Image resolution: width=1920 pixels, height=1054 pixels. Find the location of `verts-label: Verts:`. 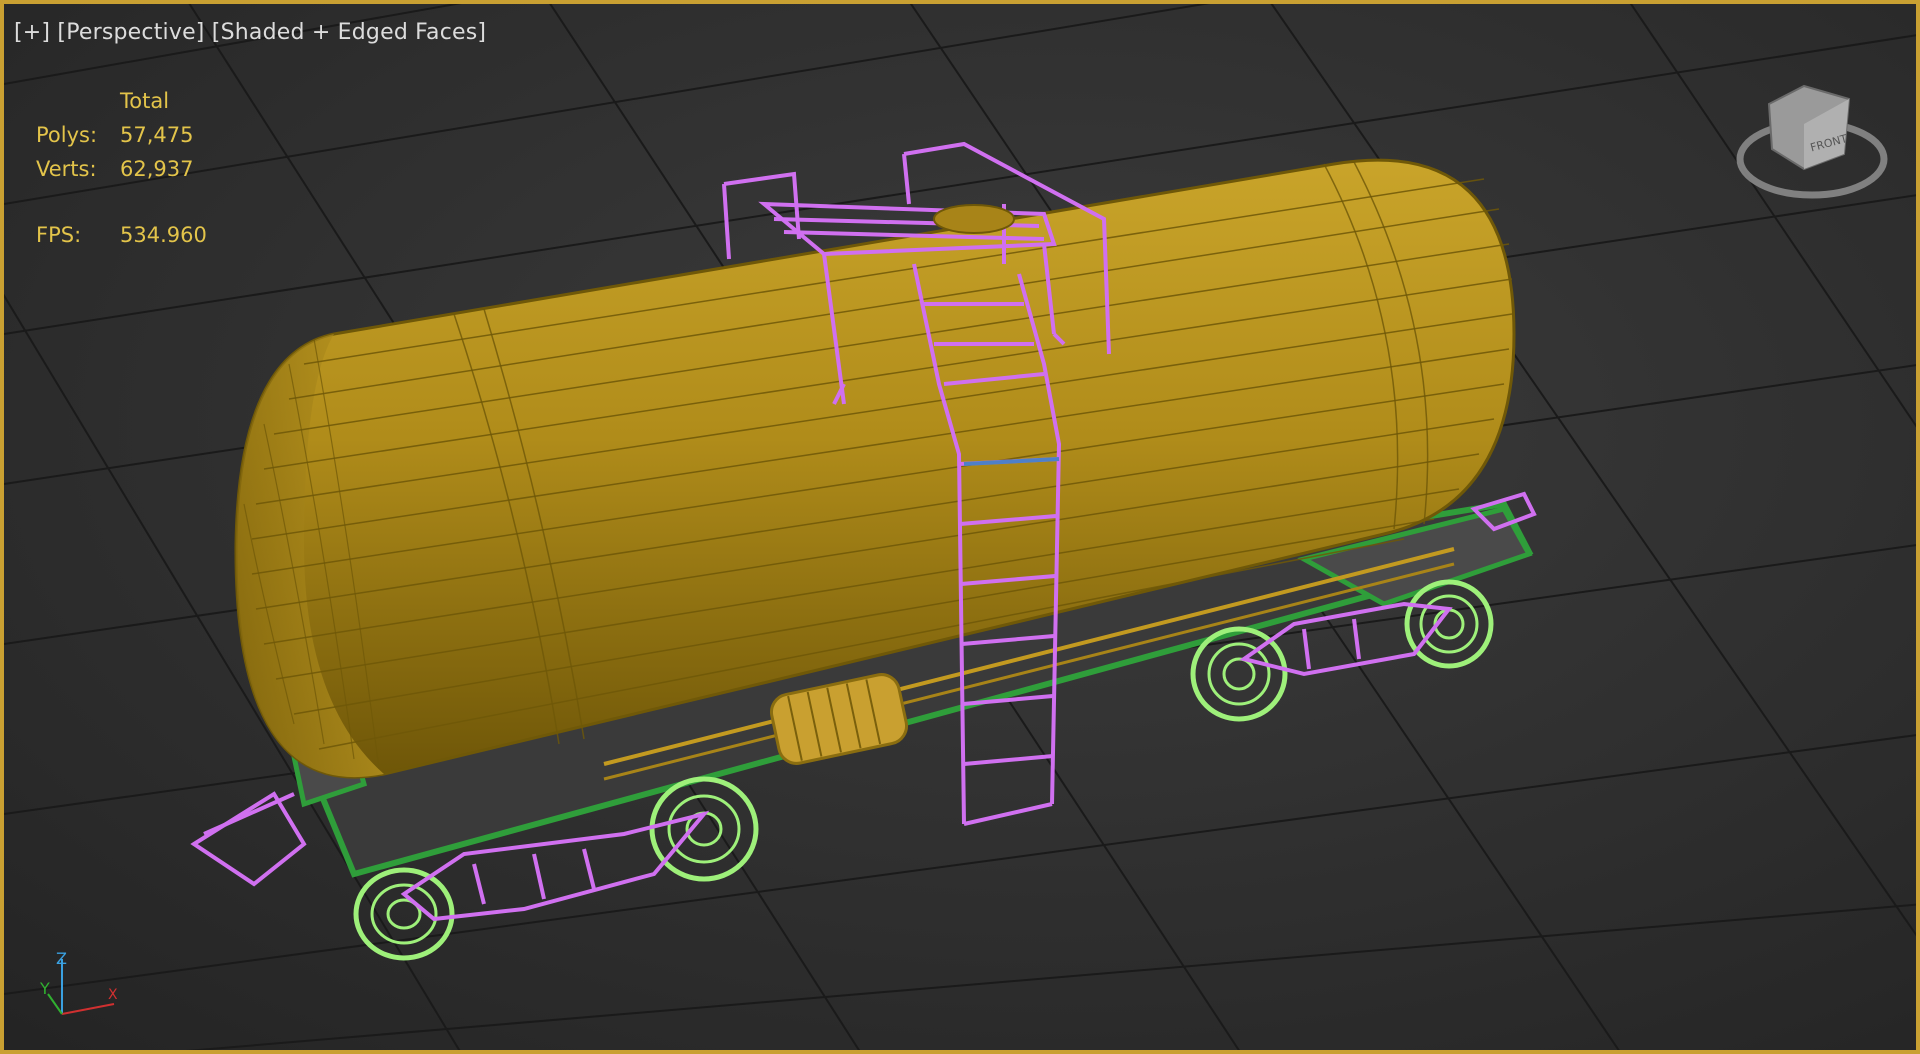

verts-label: Verts: is located at coordinates (66, 169).